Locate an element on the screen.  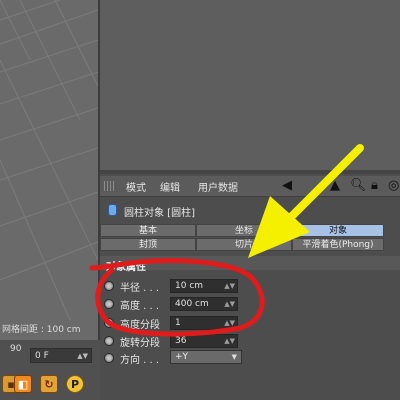
section-title: 对象属性 is located at coordinates (126, 267).